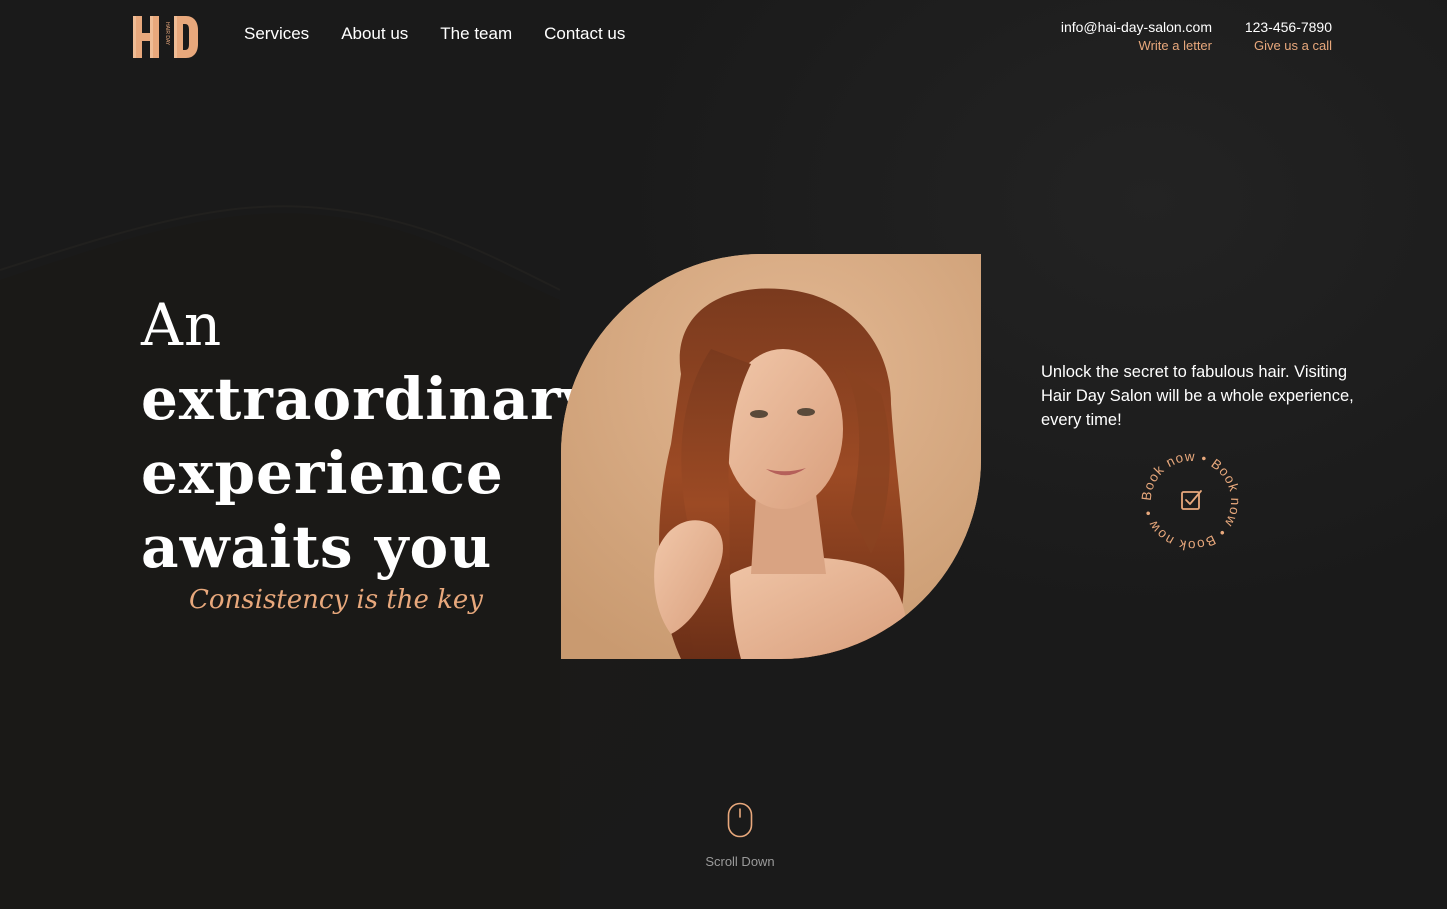  I want to click on logo-small-text: HAIR DAY, so click(167, 34).